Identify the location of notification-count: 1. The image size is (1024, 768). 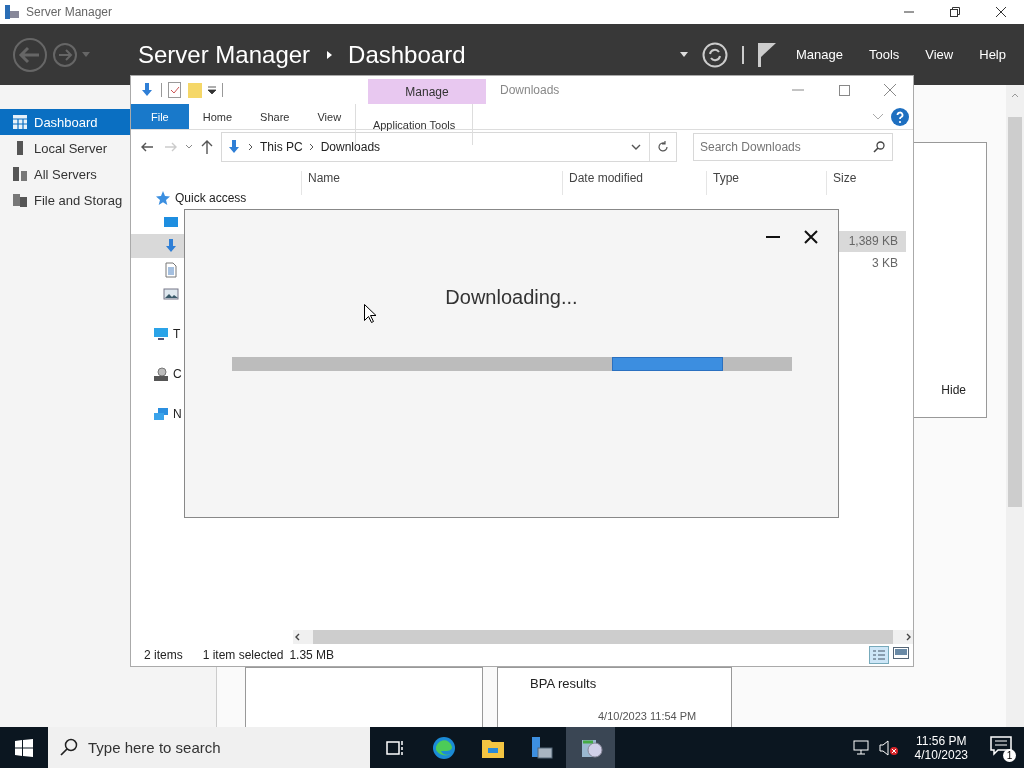
(1009, 755).